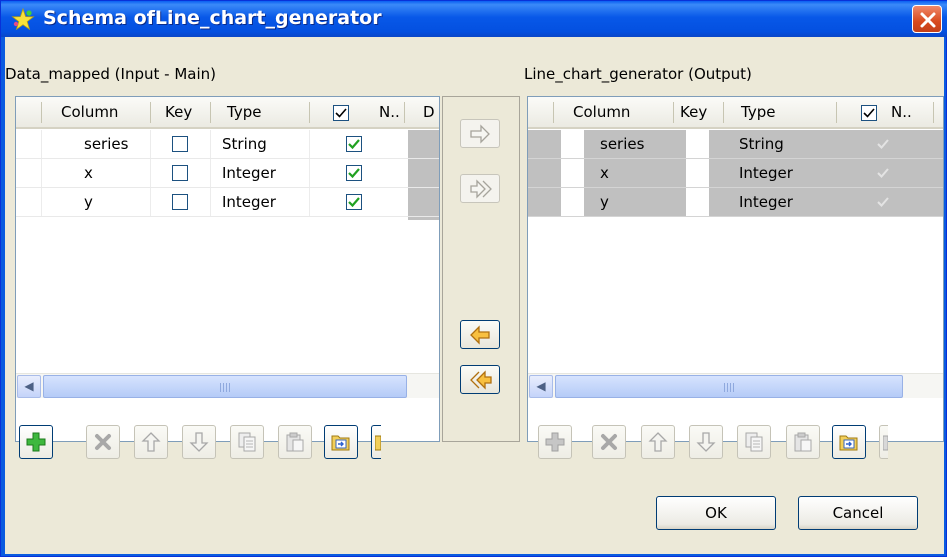  I want to click on export-button, so click(376, 442).